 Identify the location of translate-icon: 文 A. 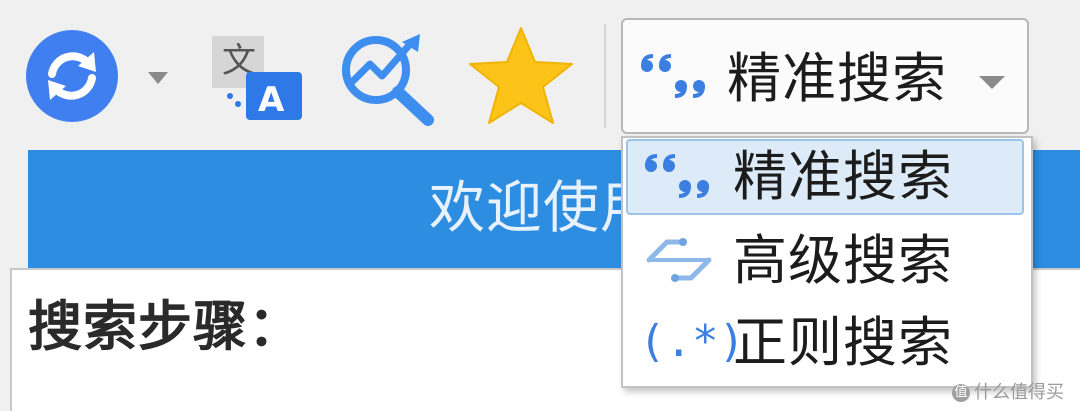
(257, 78).